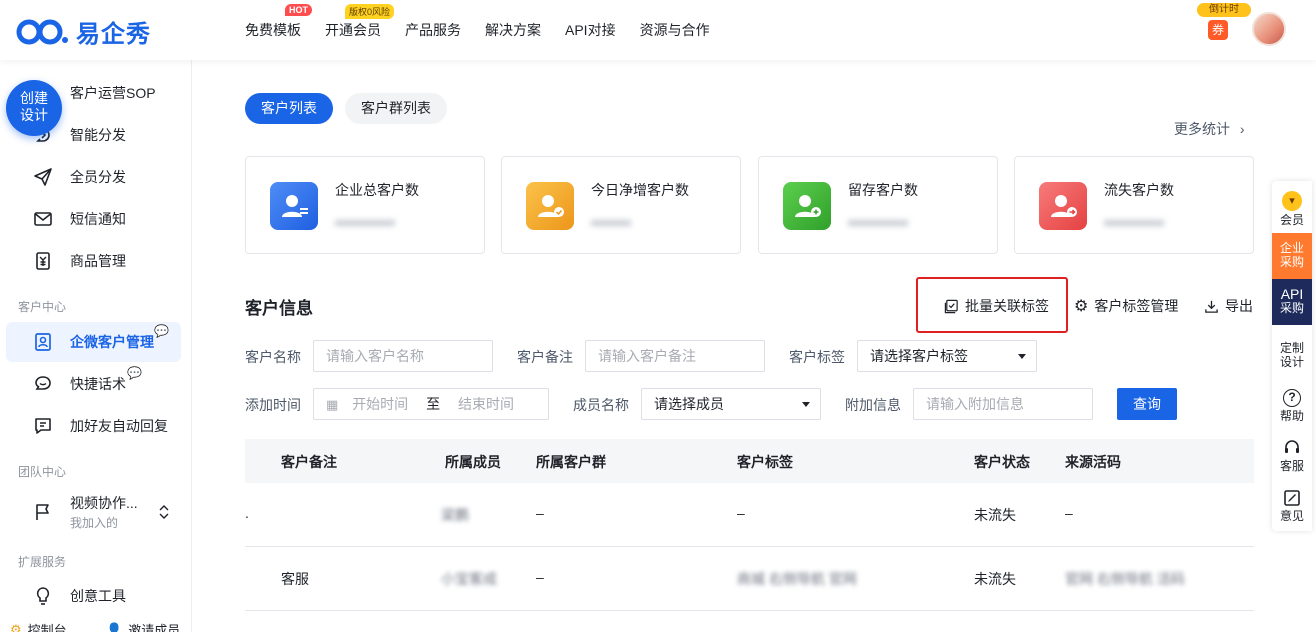  I want to click on tab-customer-group-list: 客户群列表, so click(396, 108).